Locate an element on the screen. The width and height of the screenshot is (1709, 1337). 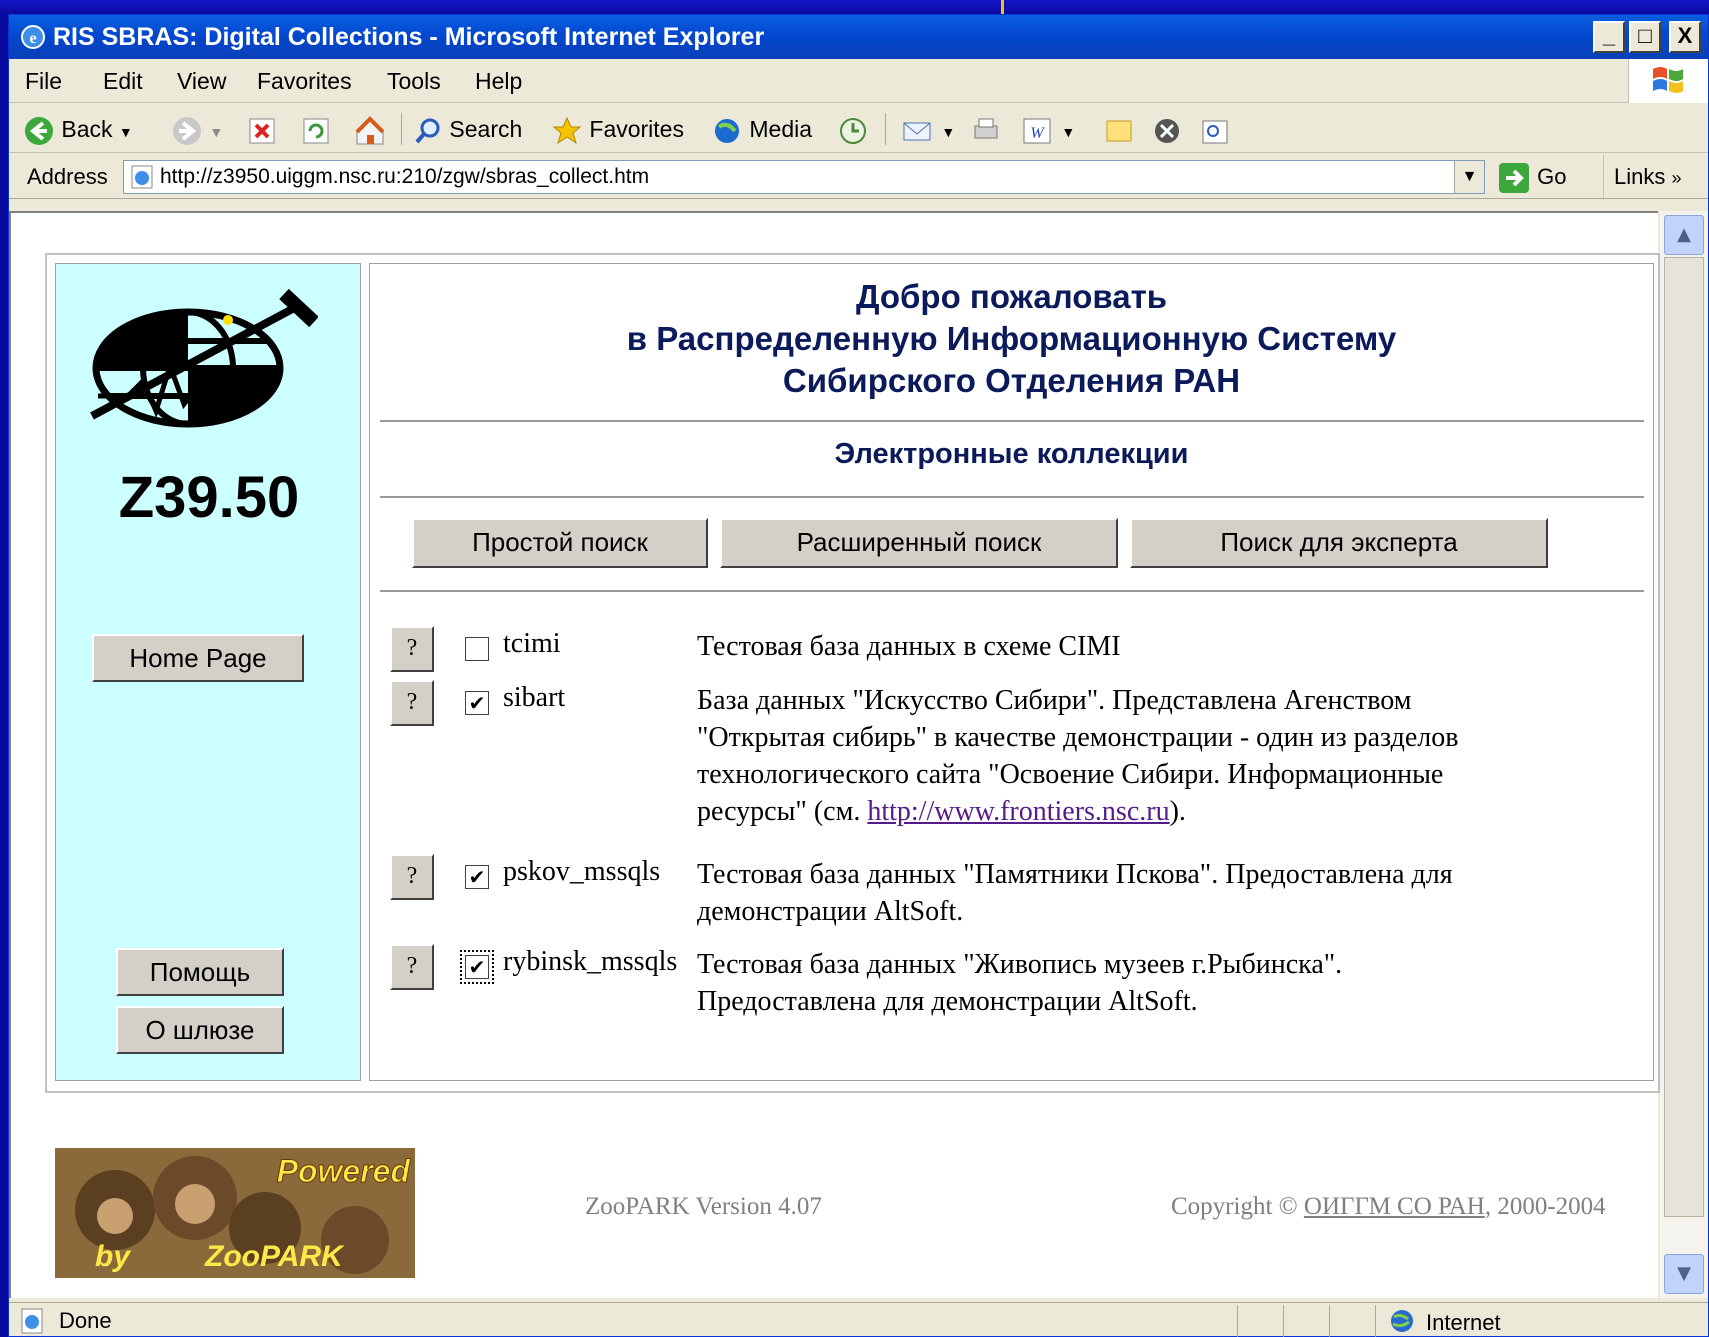
messenger-icon is located at coordinates (1167, 130).